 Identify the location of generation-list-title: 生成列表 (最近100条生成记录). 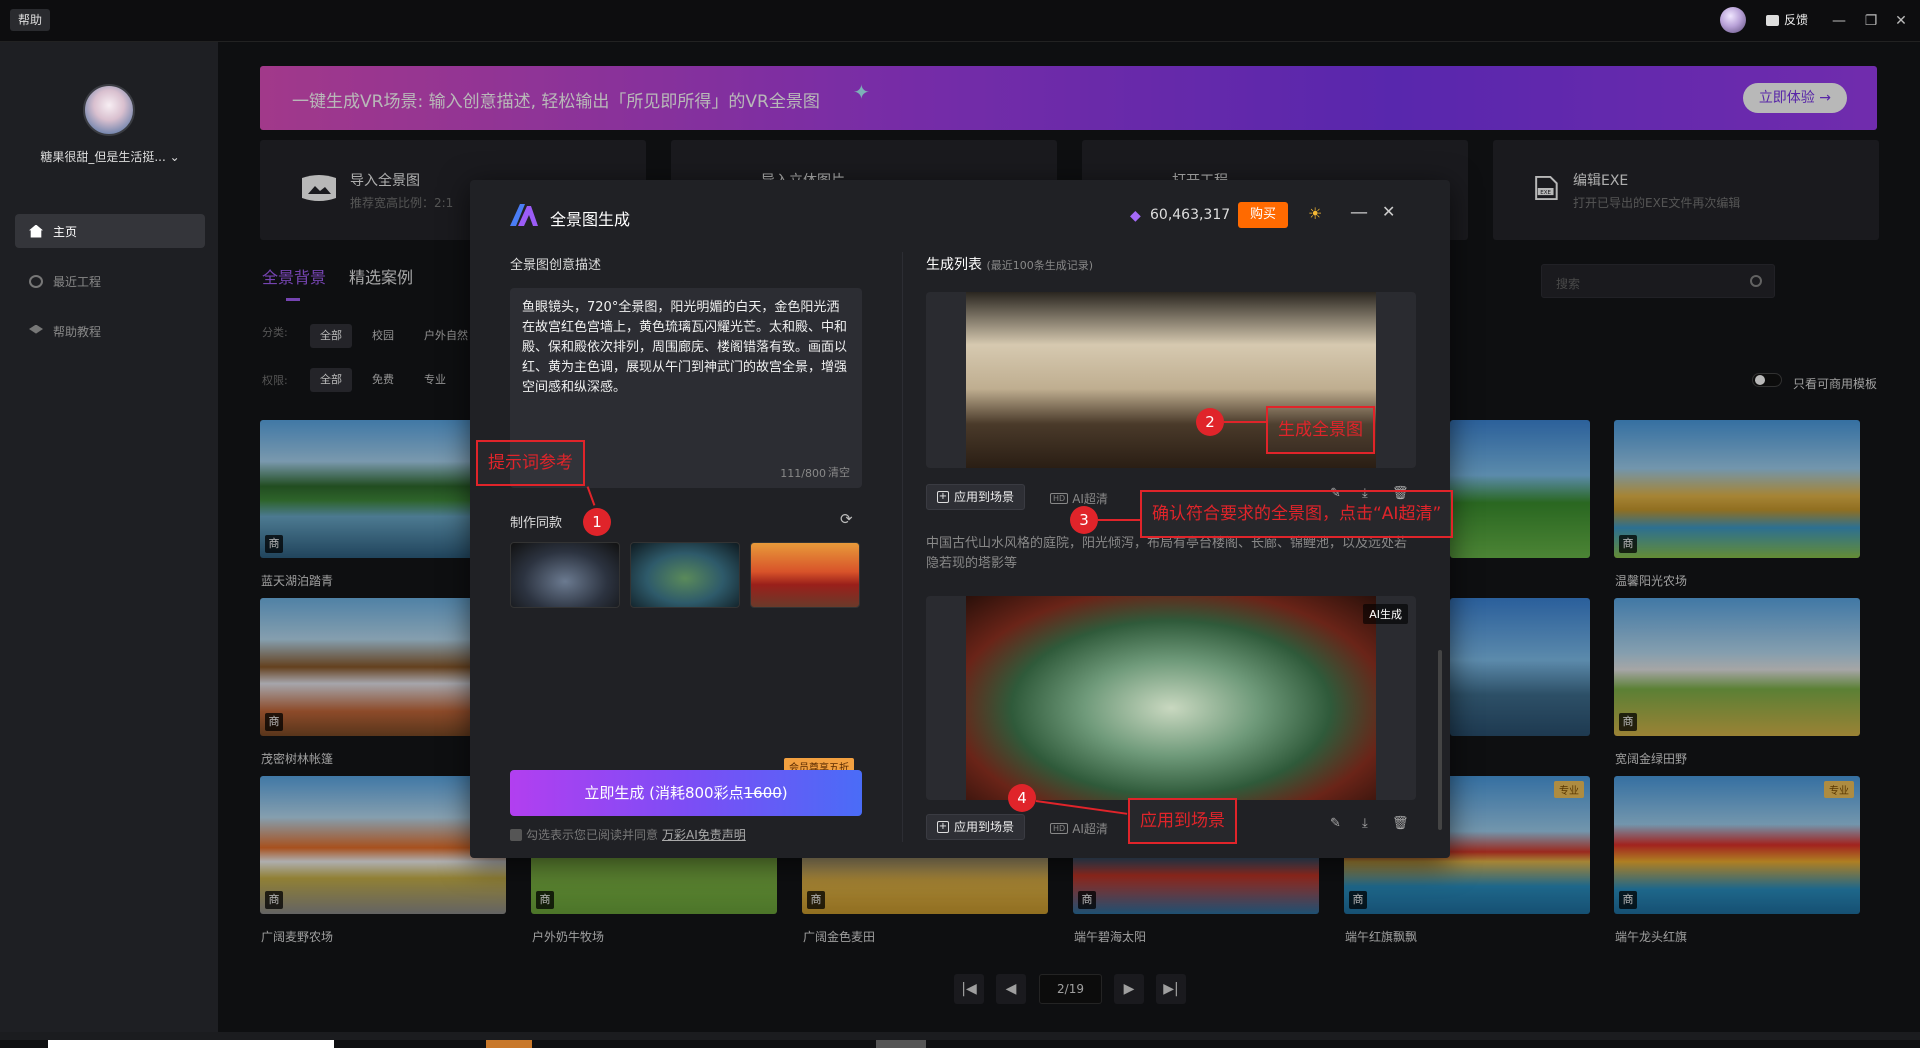
(1009, 264).